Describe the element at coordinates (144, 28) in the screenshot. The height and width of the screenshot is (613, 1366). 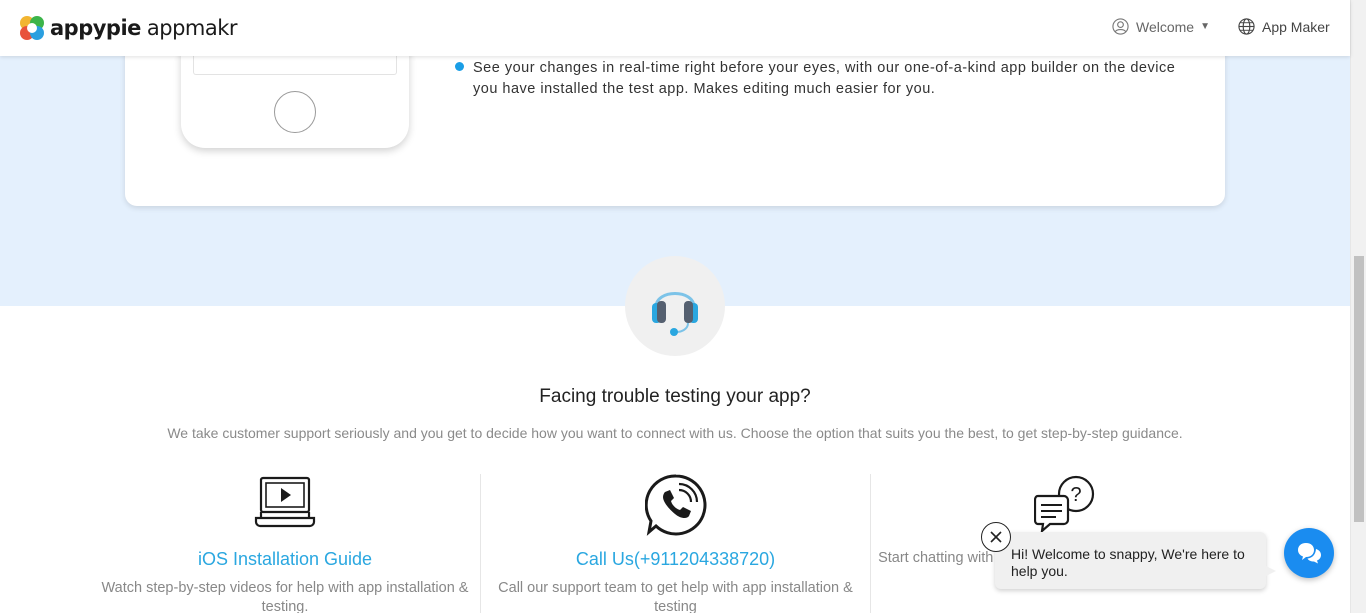
I see `brand-name: appypie appmakr` at that location.